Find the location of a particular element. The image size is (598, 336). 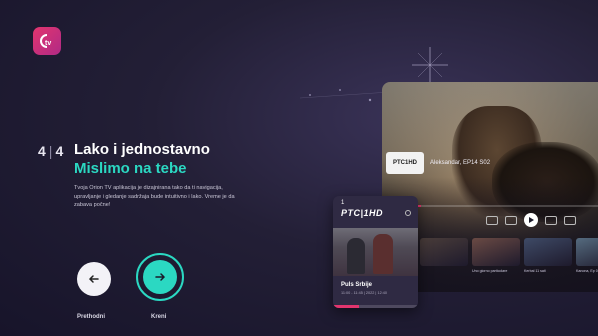

now-playing-title: Aleksandar, EP14 S02 is located at coordinates (460, 163).